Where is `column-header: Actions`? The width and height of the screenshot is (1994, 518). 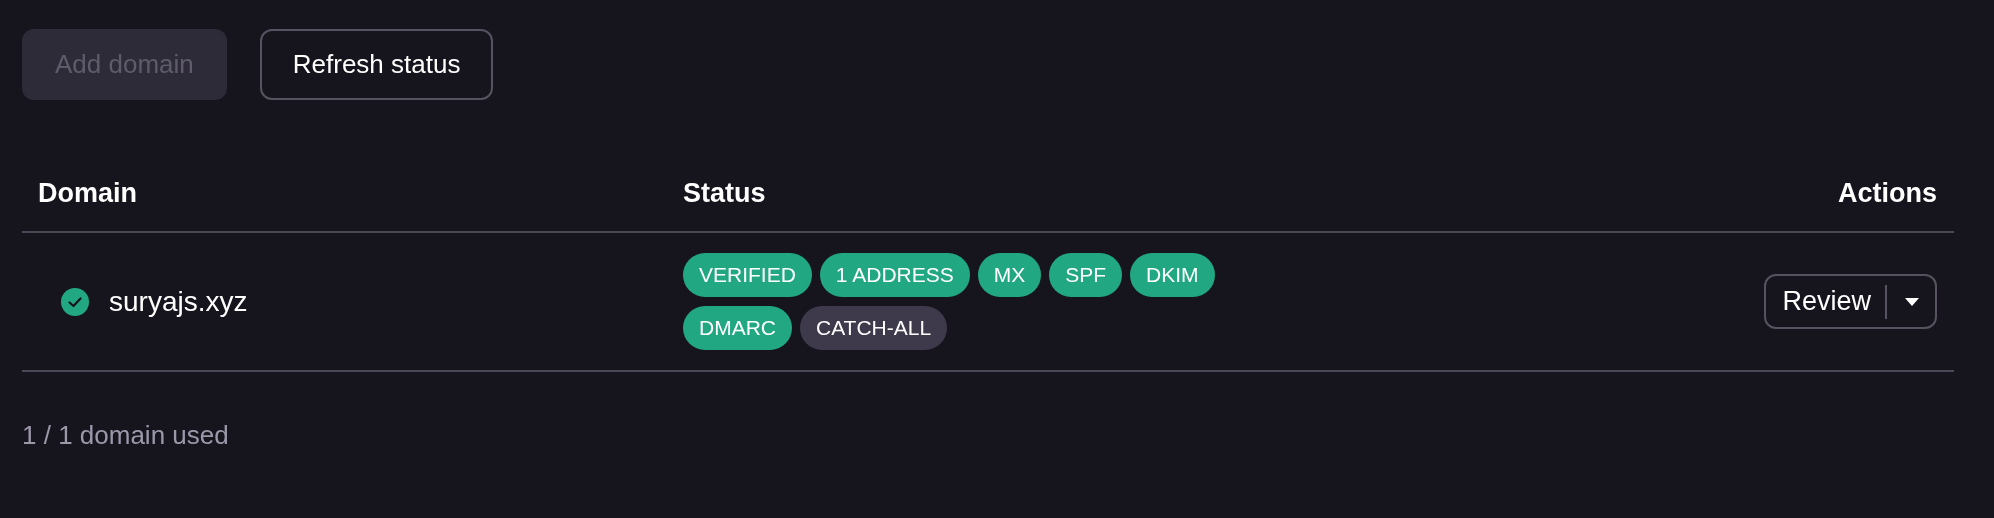
column-header: Actions is located at coordinates (1887, 193).